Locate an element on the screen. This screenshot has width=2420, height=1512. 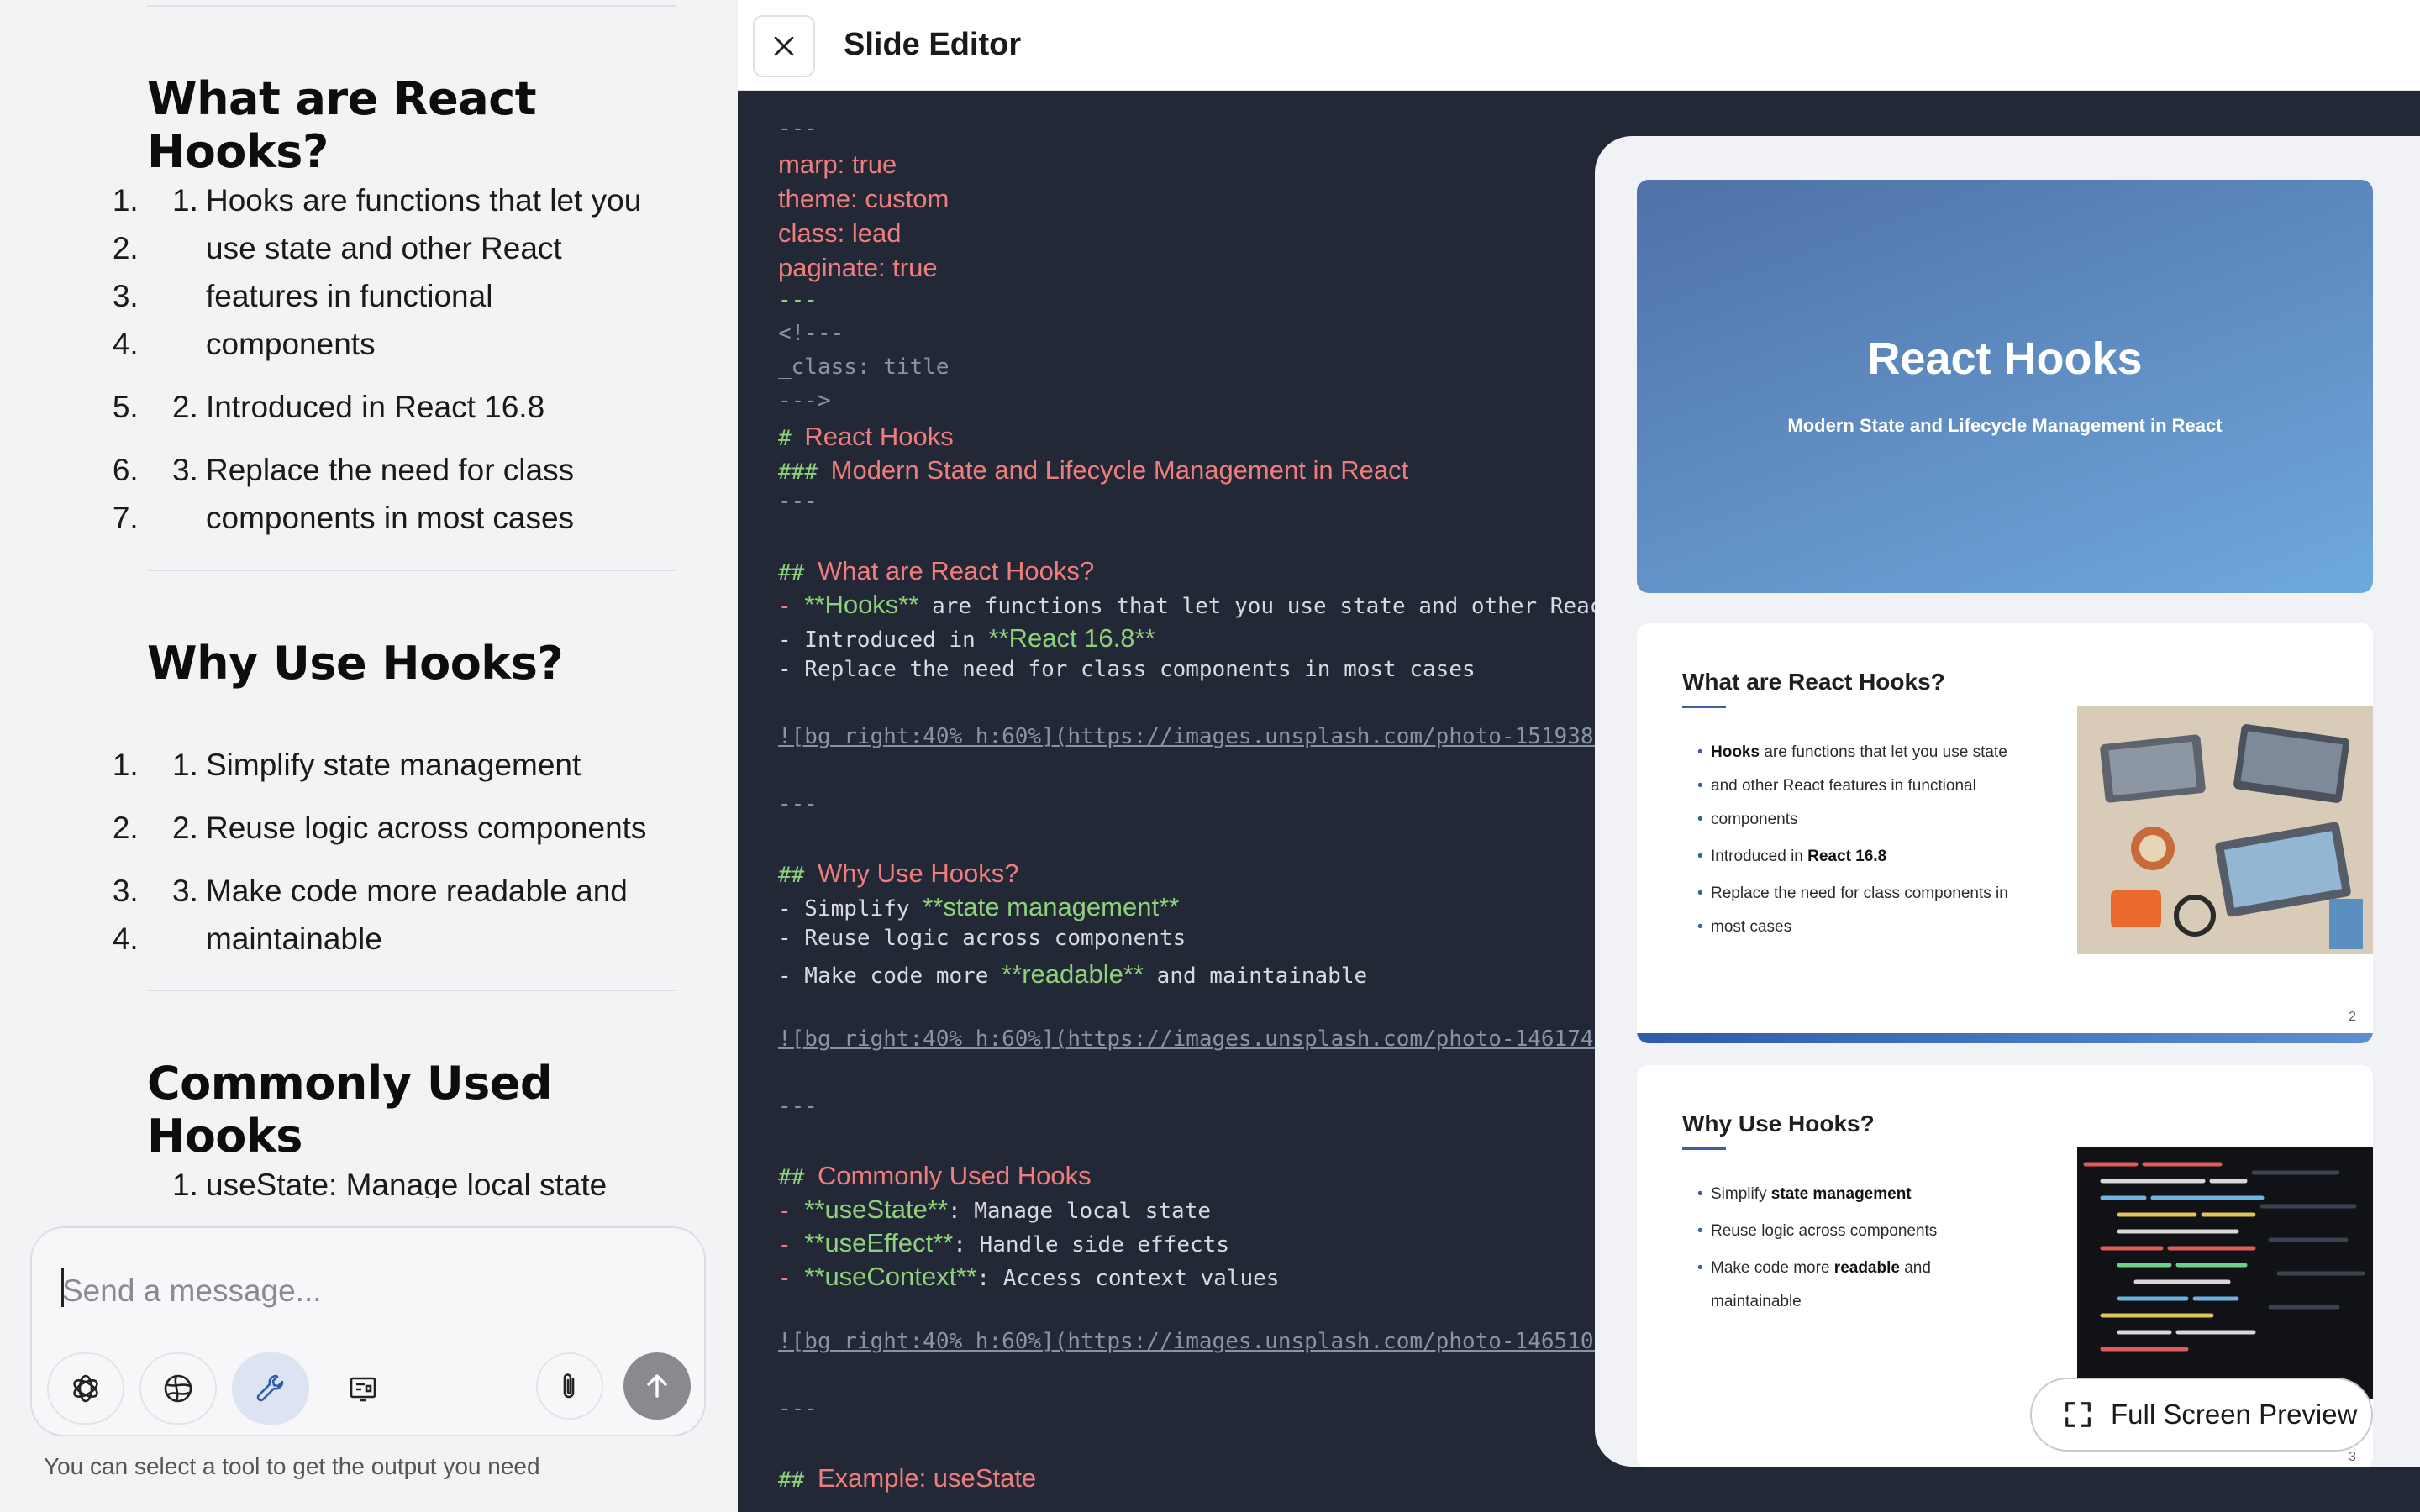
code-photo is located at coordinates (2225, 1273).